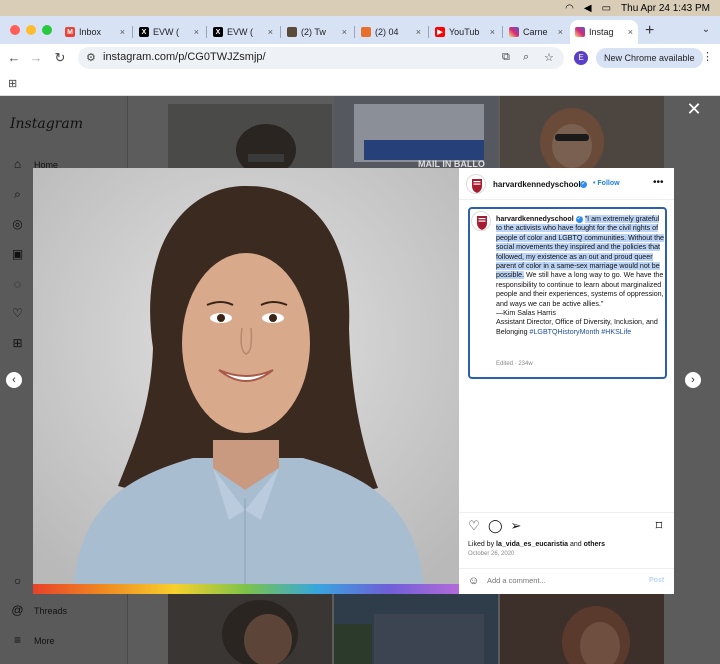 This screenshot has width=720, height=664. Describe the element at coordinates (317, 32) in the screenshot. I see `tab-twitter: (2) Tw ×` at that location.